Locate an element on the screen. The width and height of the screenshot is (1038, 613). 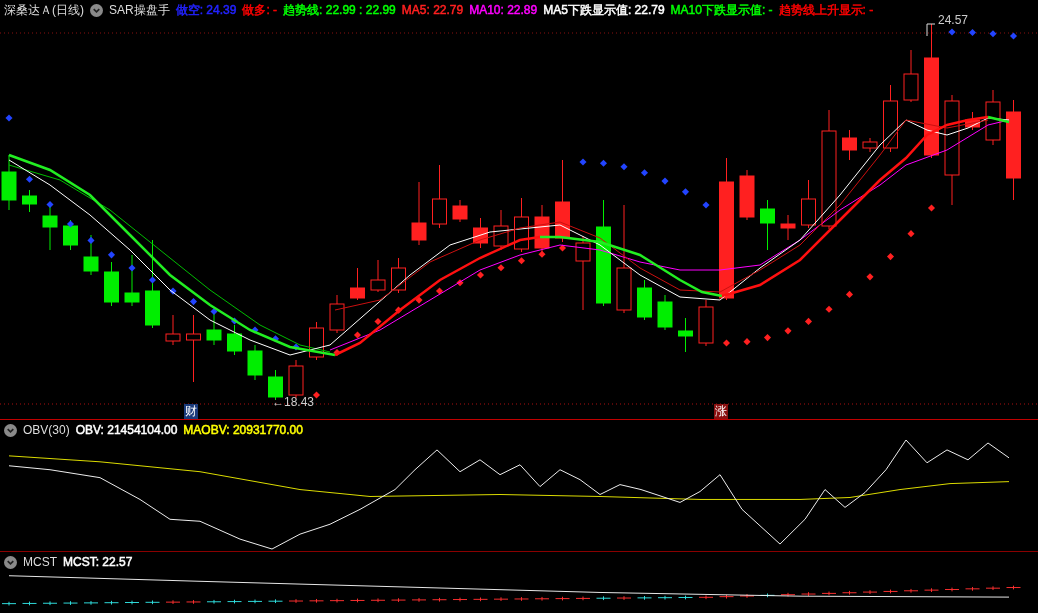
event-marker: 涨 is located at coordinates (721, 411).